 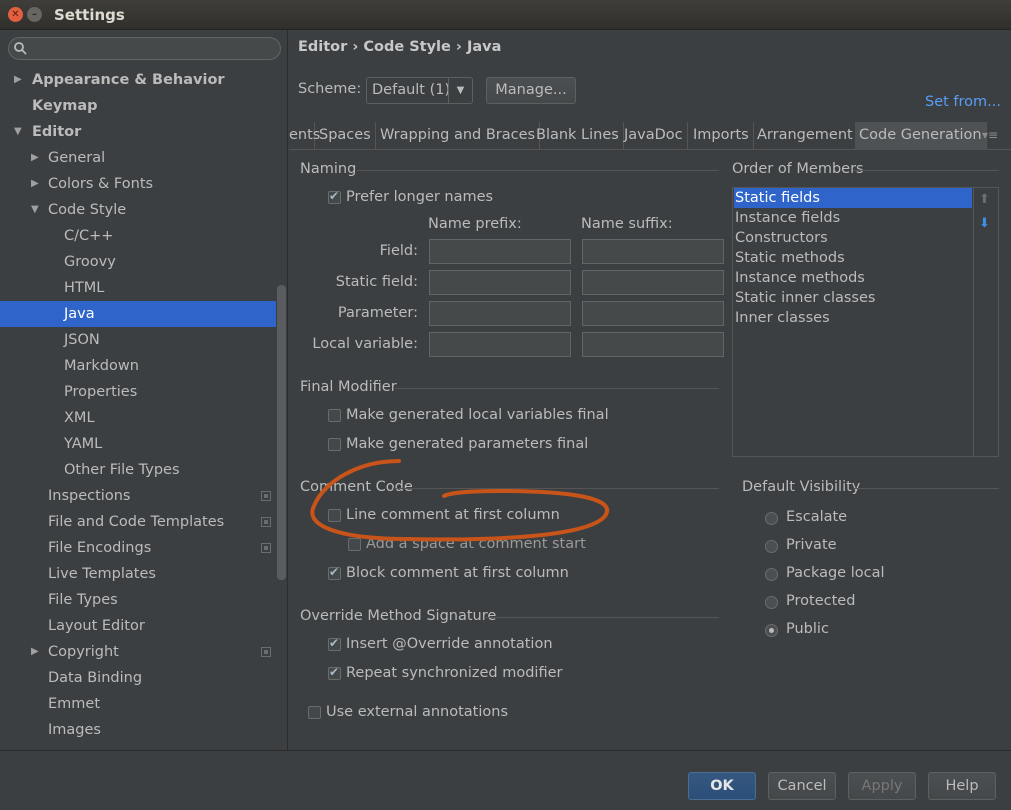 What do you see at coordinates (984, 223) in the screenshot?
I see `move-down-icon: ⬇` at bounding box center [984, 223].